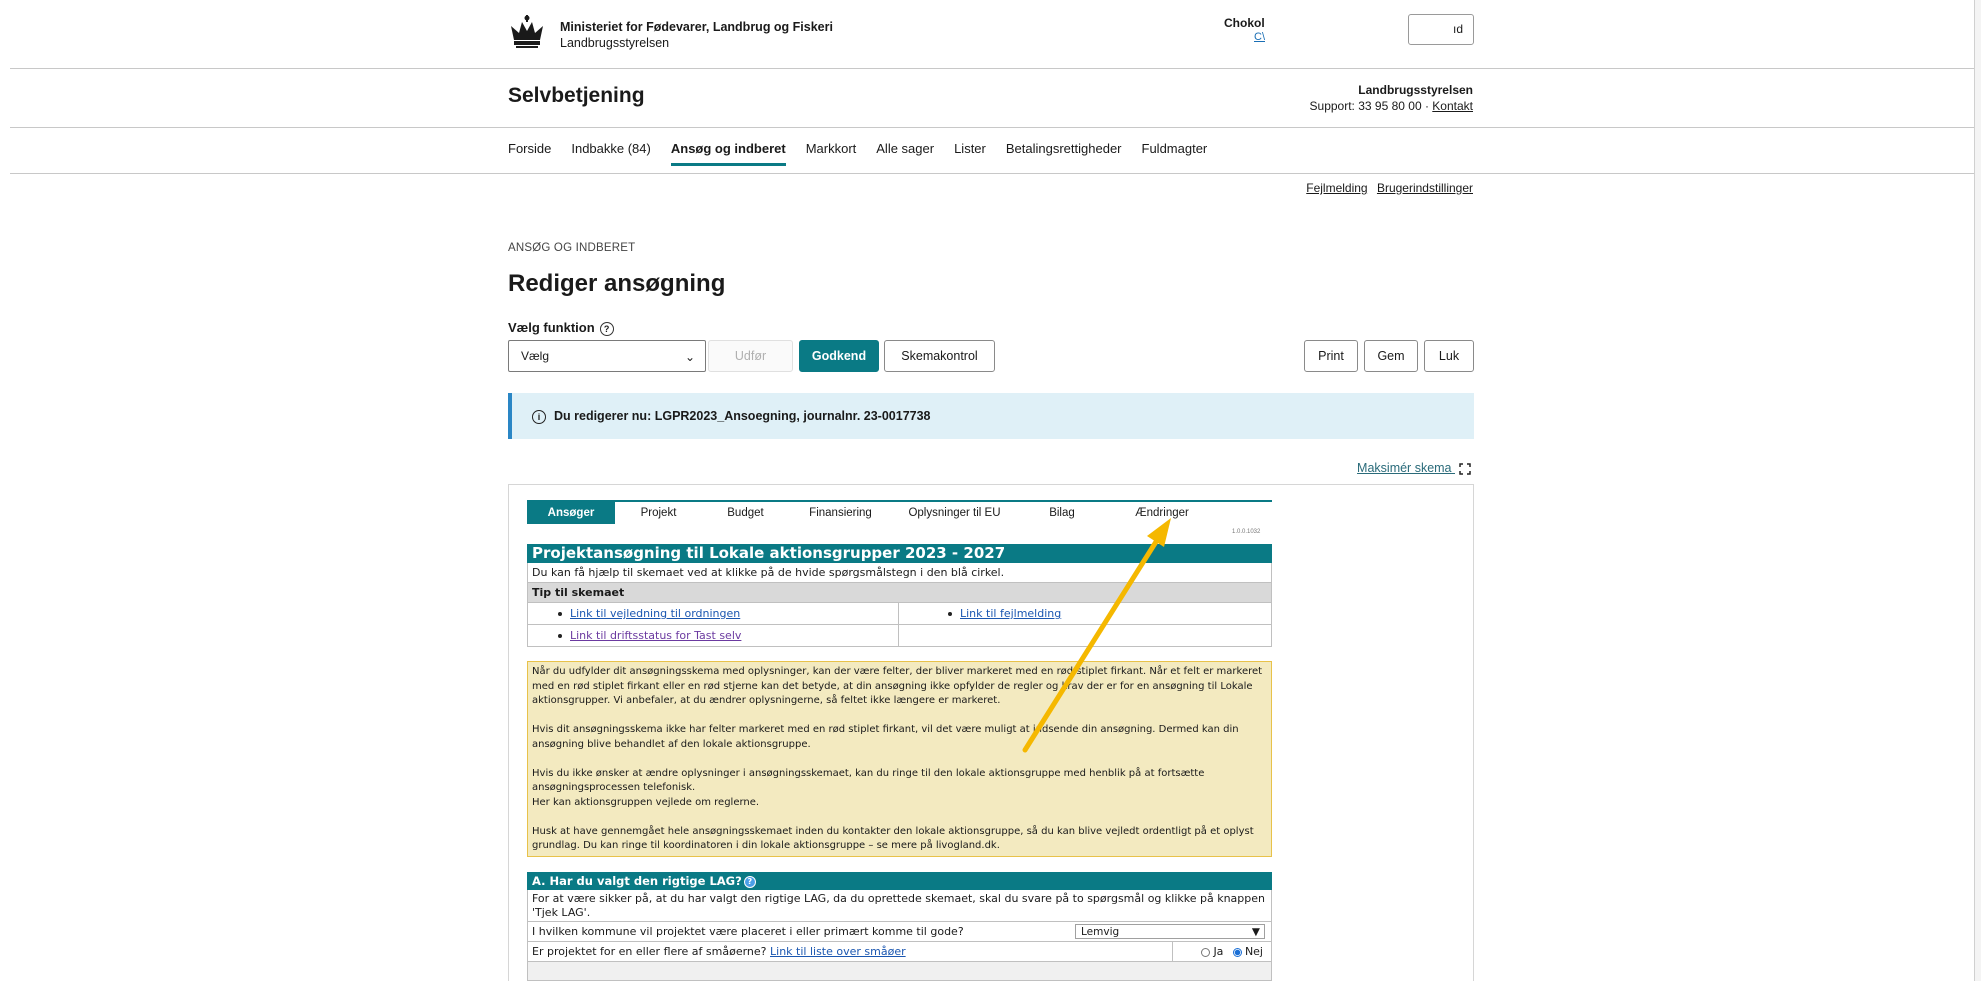 The height and width of the screenshot is (981, 1981). I want to click on annotation-arrow, so click(1096, 635).